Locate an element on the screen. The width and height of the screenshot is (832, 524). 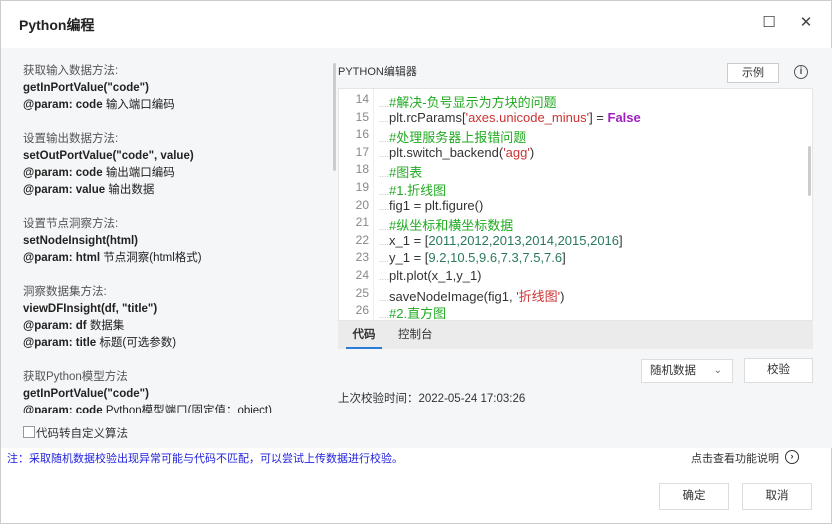
data-source-select: 随机数据 ⌄ is located at coordinates (687, 371).